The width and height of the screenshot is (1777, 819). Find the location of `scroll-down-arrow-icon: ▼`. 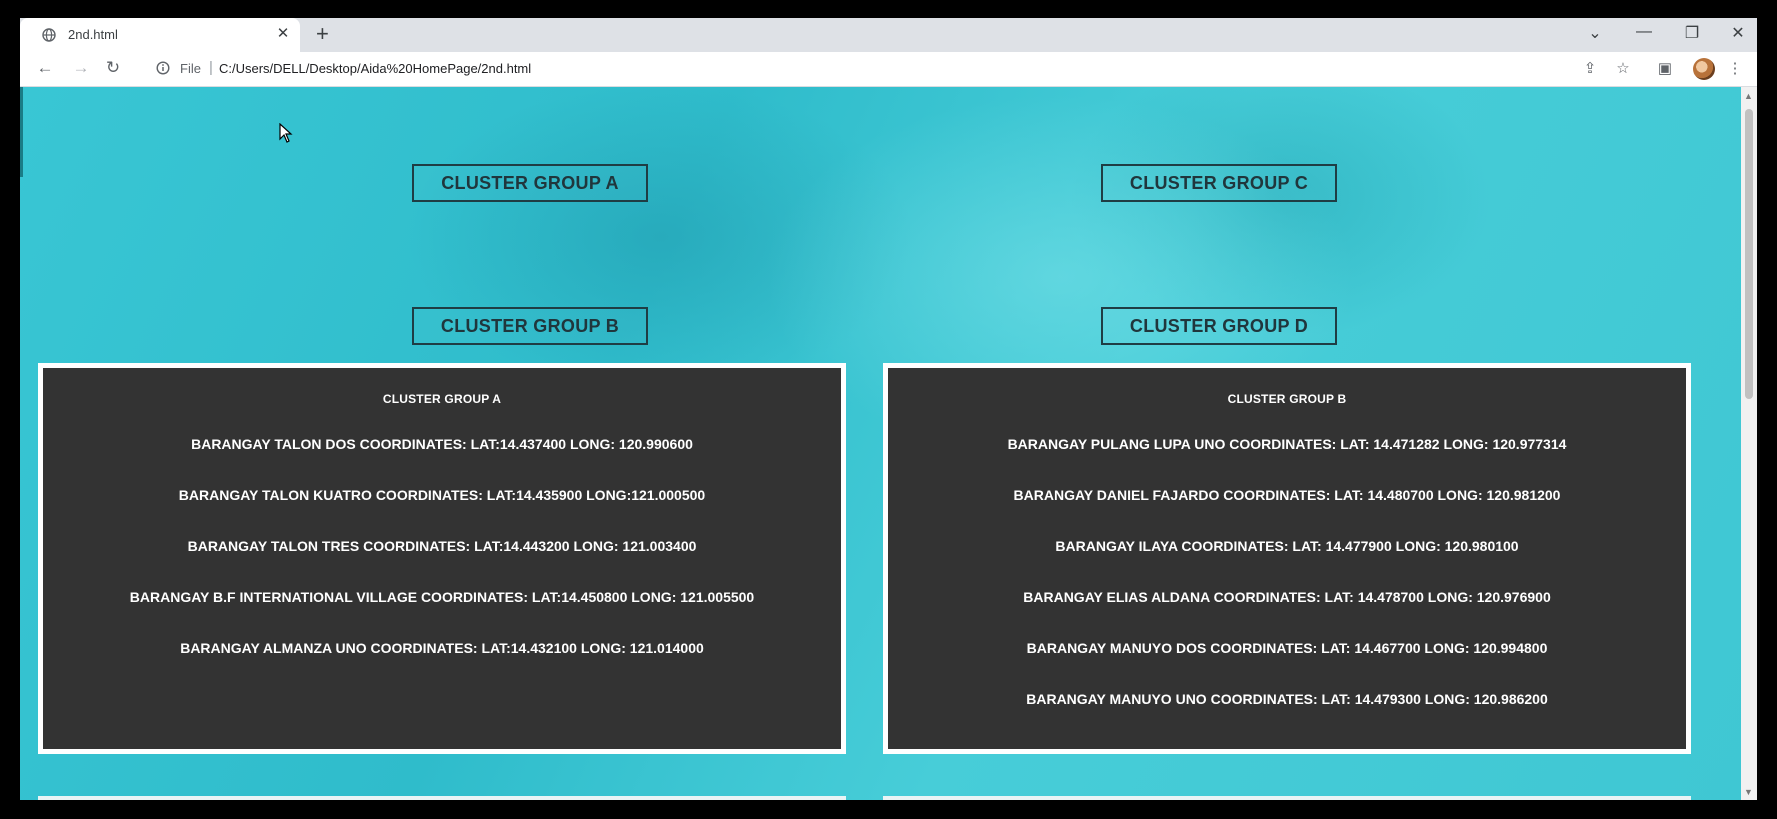

scroll-down-arrow-icon: ▼ is located at coordinates (1748, 792).